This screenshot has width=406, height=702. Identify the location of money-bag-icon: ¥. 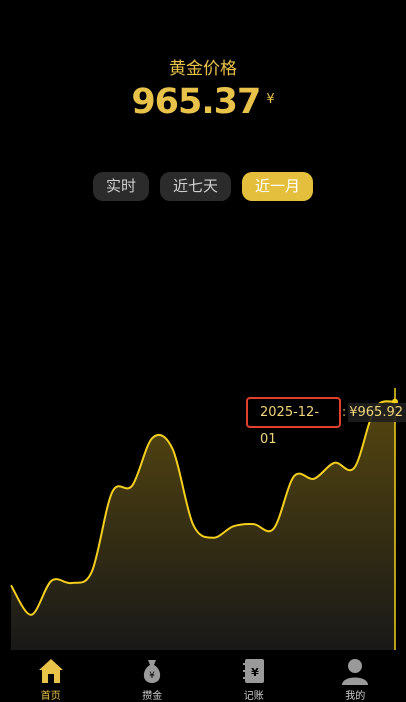
(152, 671).